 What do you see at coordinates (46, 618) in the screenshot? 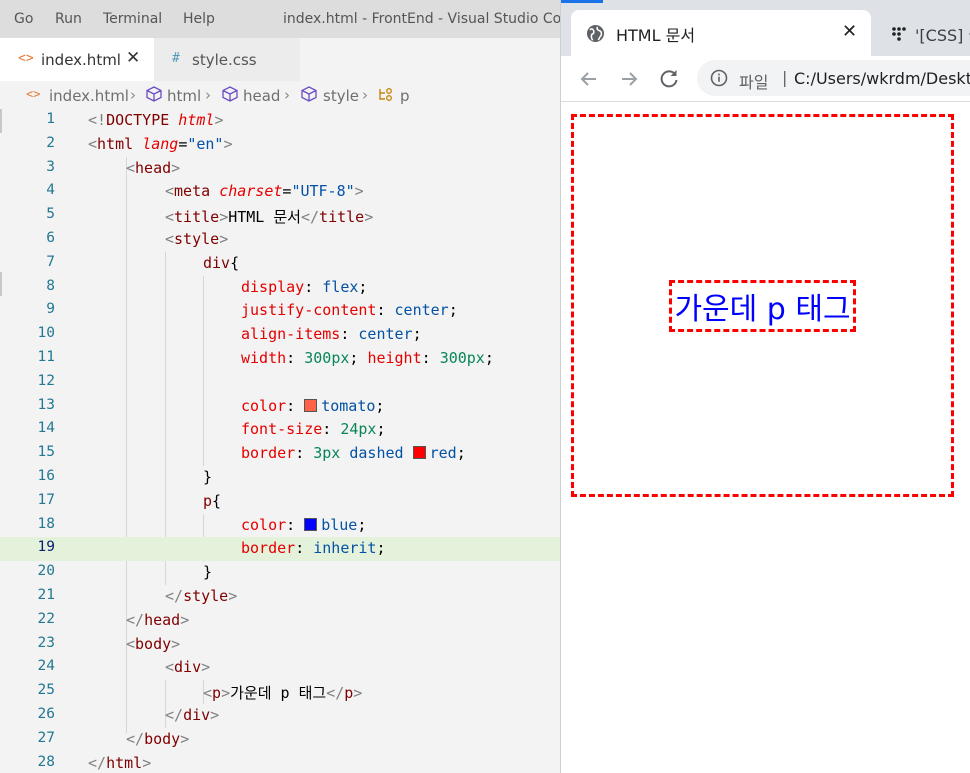
I see `line-number: 22` at bounding box center [46, 618].